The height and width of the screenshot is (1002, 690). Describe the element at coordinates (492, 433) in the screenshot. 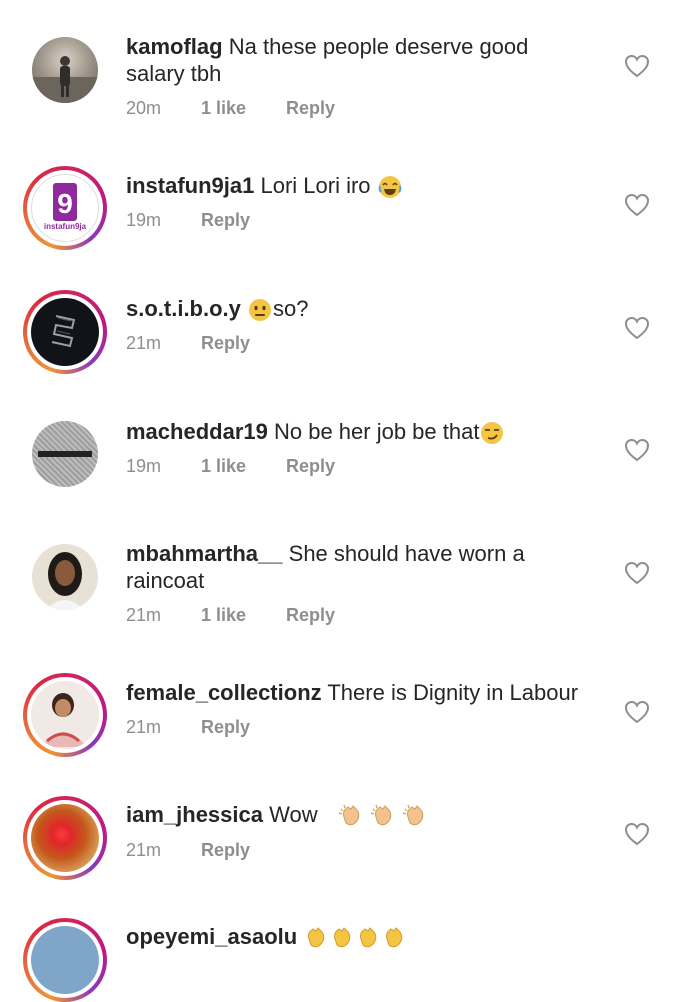

I see `smirk-emoji` at that location.